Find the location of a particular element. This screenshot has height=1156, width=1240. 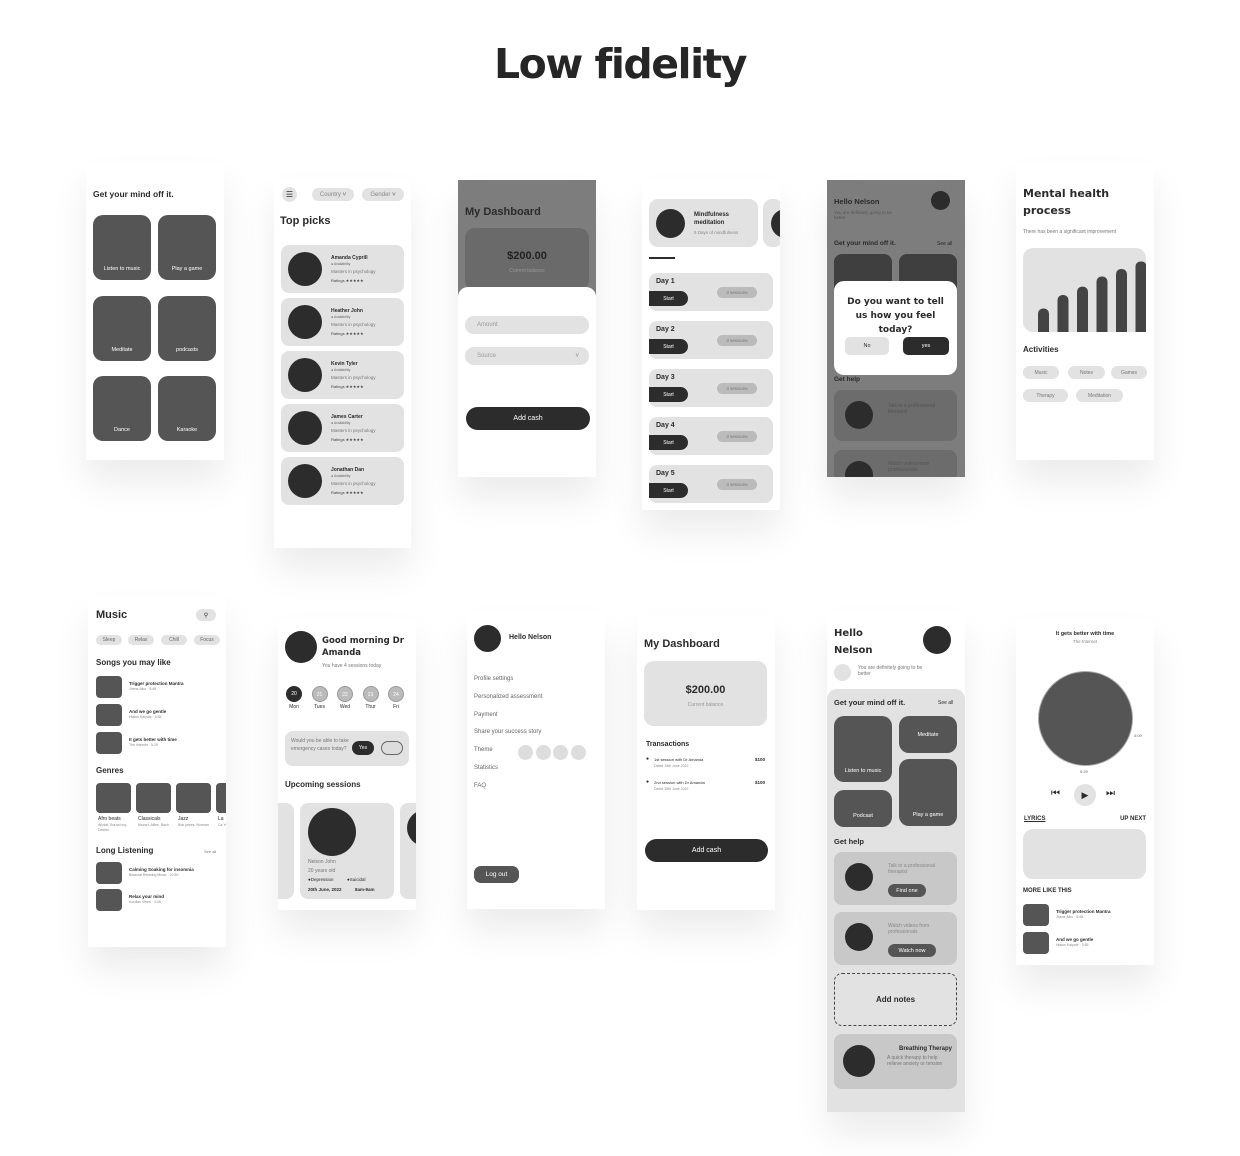

menu-item: Payment is located at coordinates (486, 715).